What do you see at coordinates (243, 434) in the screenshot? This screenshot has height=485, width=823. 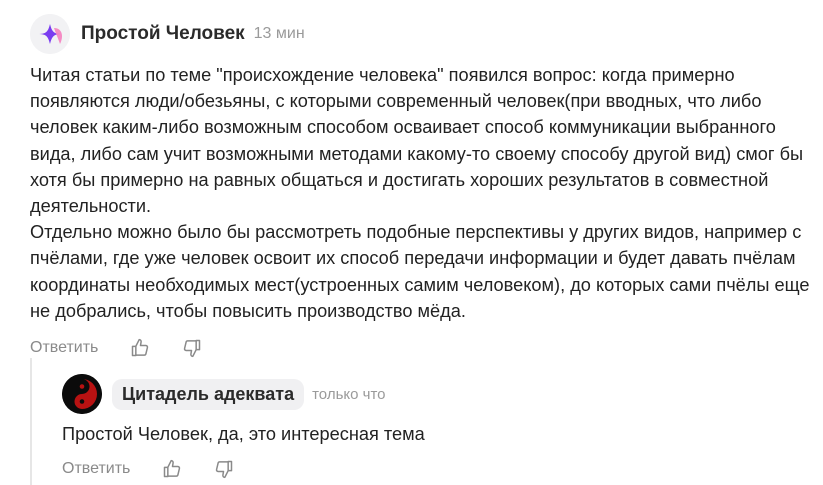 I see `reply-body: Простой Человек, да, это интересная тема` at bounding box center [243, 434].